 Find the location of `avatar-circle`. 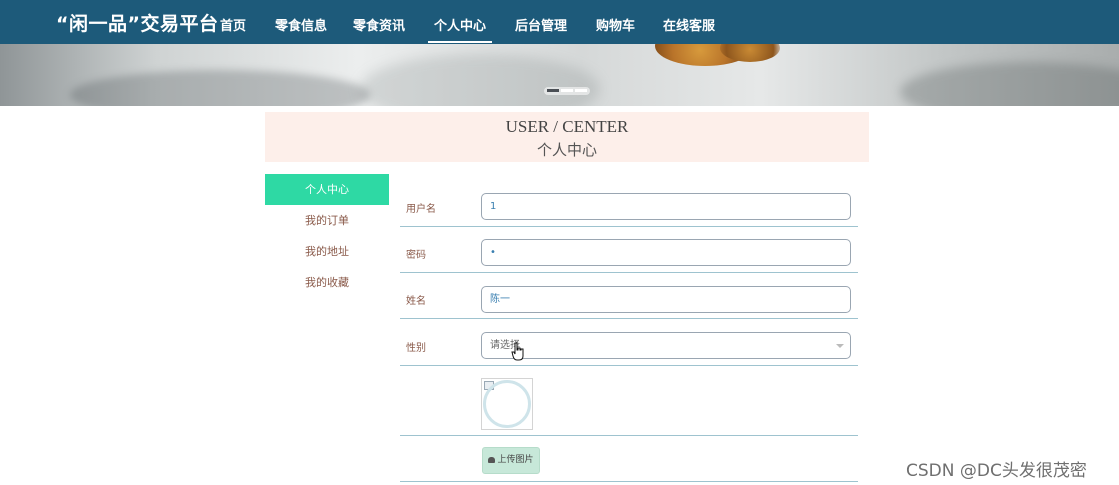

avatar-circle is located at coordinates (507, 404).